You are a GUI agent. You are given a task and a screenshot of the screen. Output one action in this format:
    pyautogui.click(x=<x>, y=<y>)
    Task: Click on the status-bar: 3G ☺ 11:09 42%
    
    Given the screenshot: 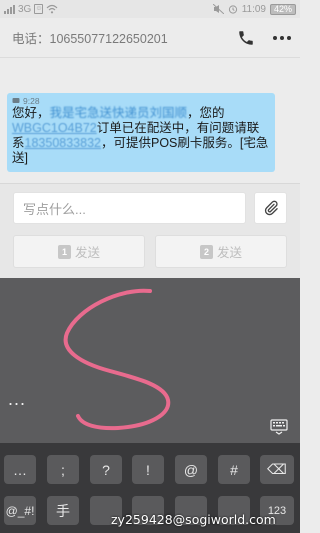 What is the action you would take?
    pyautogui.click(x=150, y=9)
    